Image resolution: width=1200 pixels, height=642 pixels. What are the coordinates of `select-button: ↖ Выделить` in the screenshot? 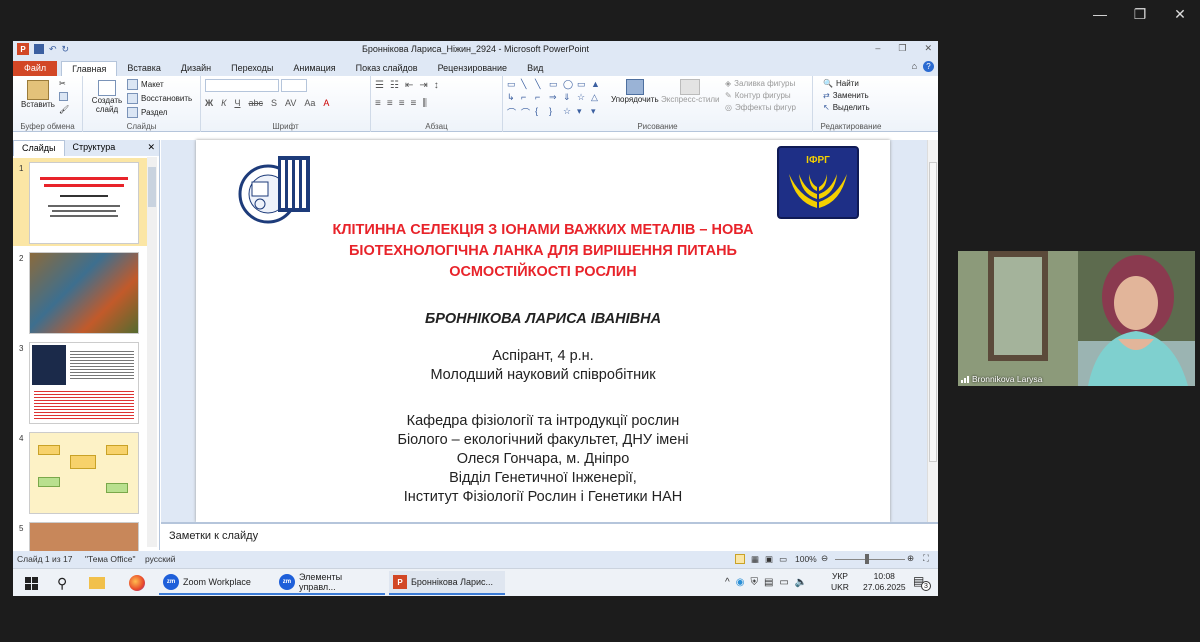 It's located at (846, 107).